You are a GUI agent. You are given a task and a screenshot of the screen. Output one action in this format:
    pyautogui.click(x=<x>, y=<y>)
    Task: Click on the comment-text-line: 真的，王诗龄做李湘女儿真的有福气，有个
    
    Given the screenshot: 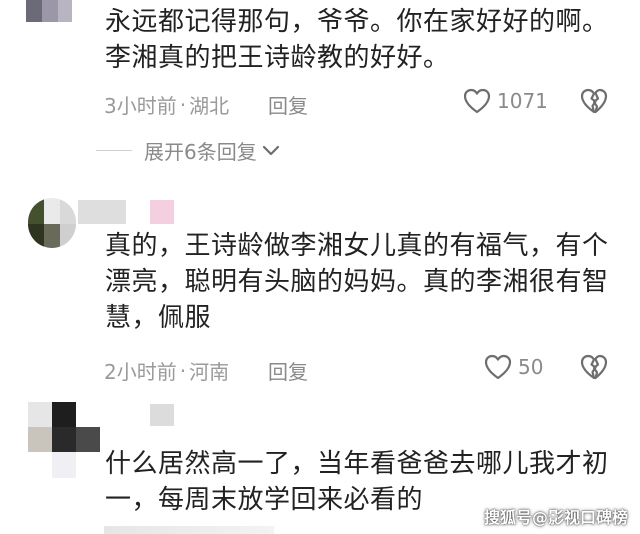 What is the action you would take?
    pyautogui.click(x=357, y=246)
    